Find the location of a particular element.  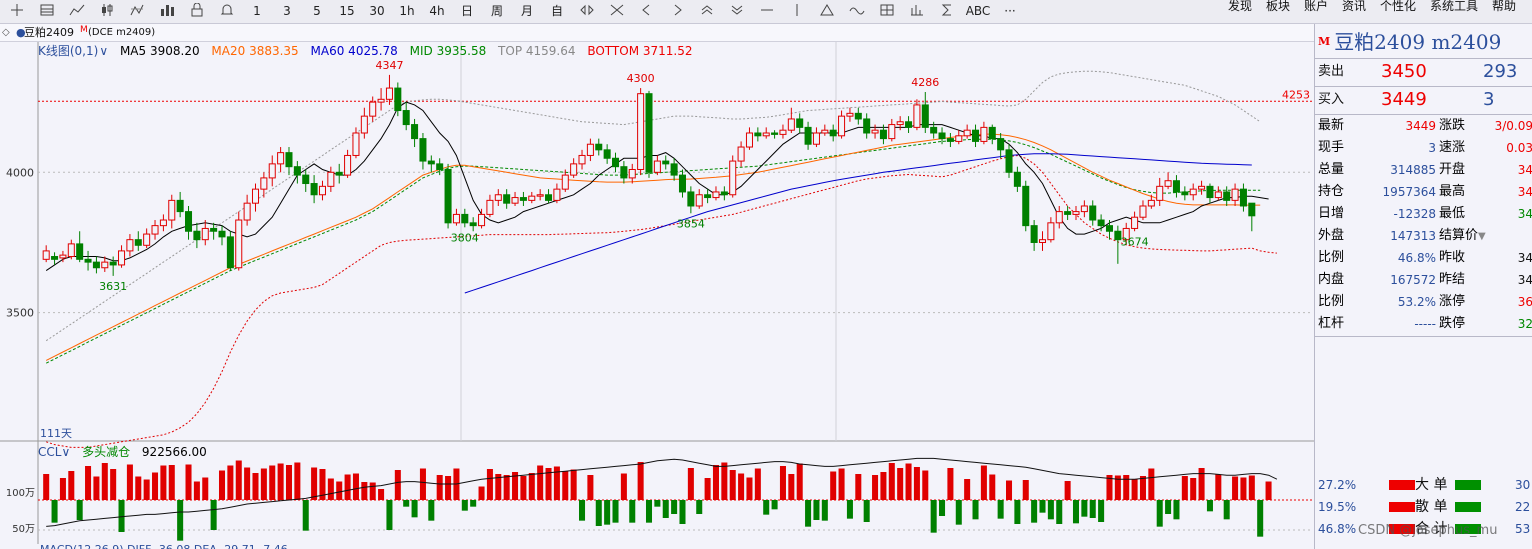

period-1-button: 1 is located at coordinates (257, 11).